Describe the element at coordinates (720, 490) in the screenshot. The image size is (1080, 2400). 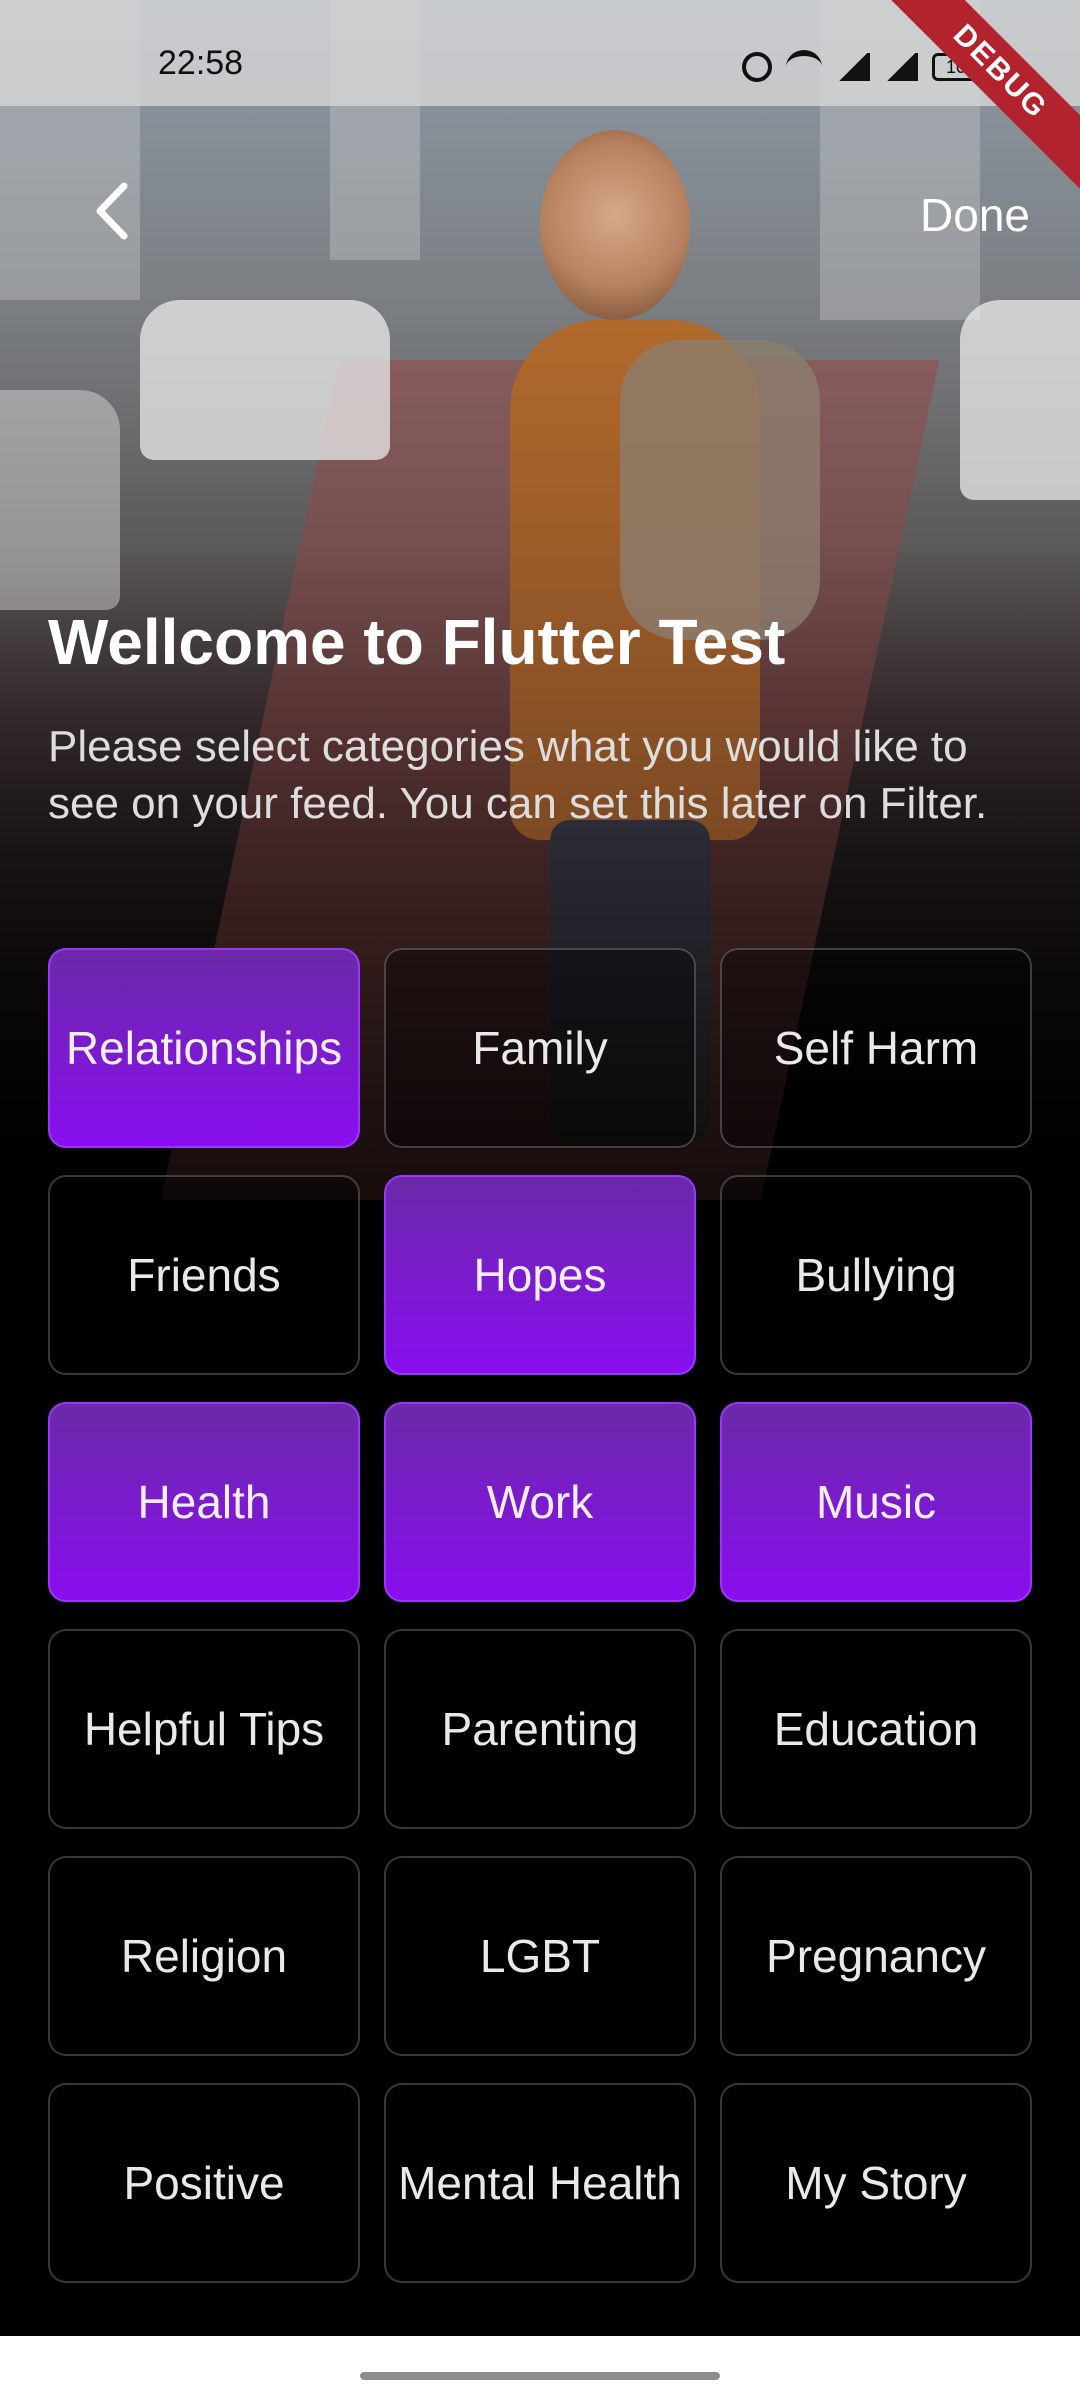
I see `backpack-shape` at that location.